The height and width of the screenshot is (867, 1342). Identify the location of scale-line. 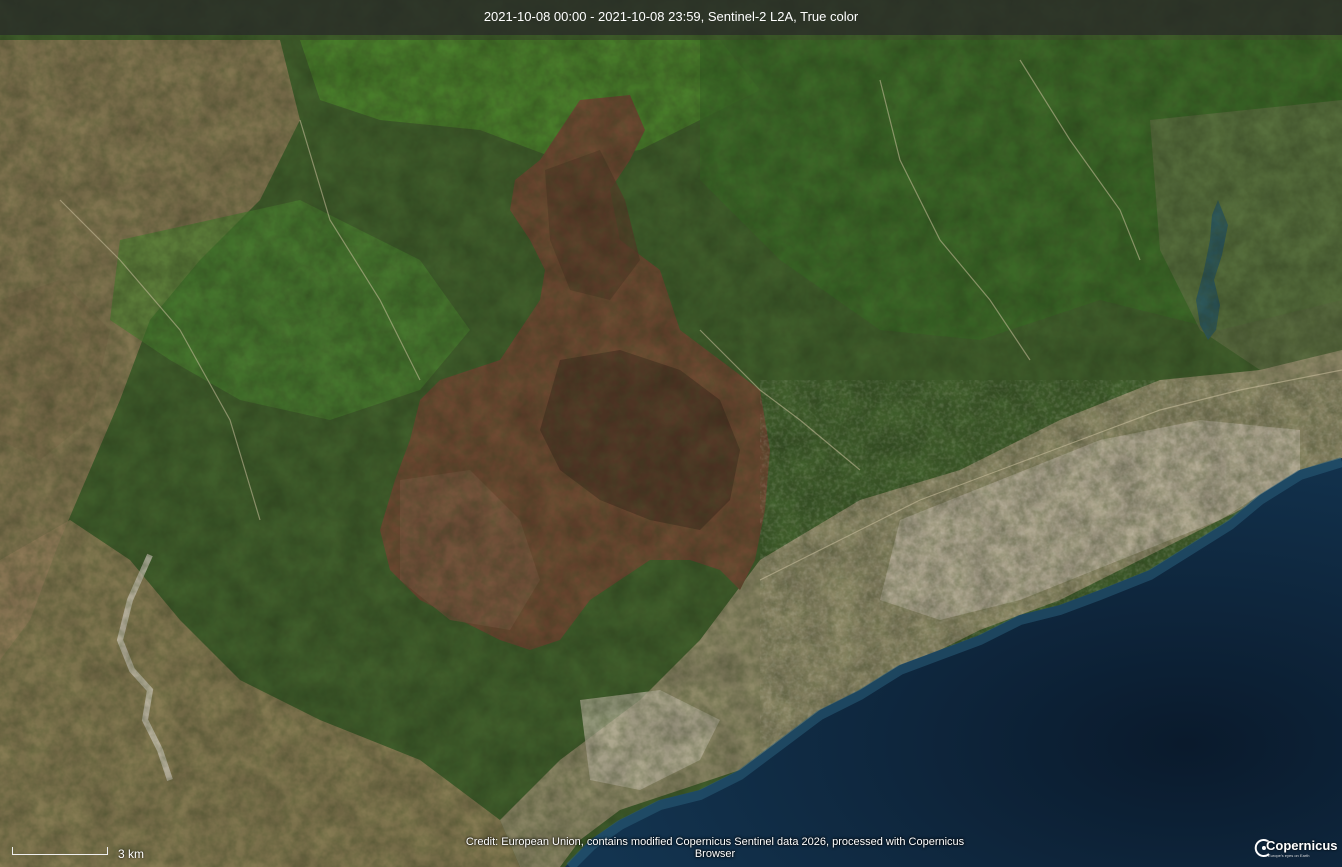
(60, 851).